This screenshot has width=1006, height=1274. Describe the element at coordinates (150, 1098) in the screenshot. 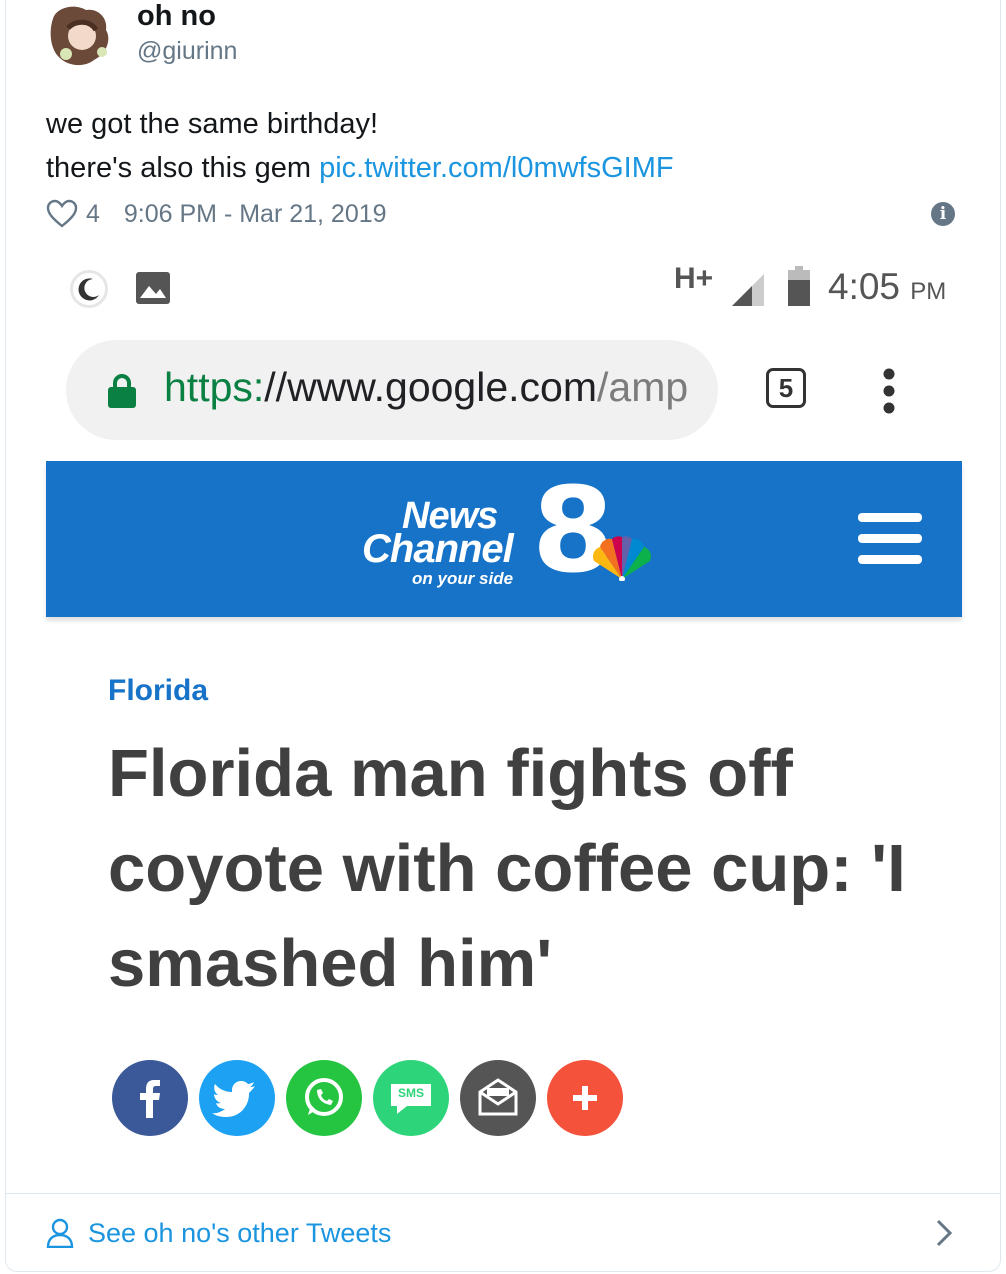

I see `facebook-share-button` at that location.